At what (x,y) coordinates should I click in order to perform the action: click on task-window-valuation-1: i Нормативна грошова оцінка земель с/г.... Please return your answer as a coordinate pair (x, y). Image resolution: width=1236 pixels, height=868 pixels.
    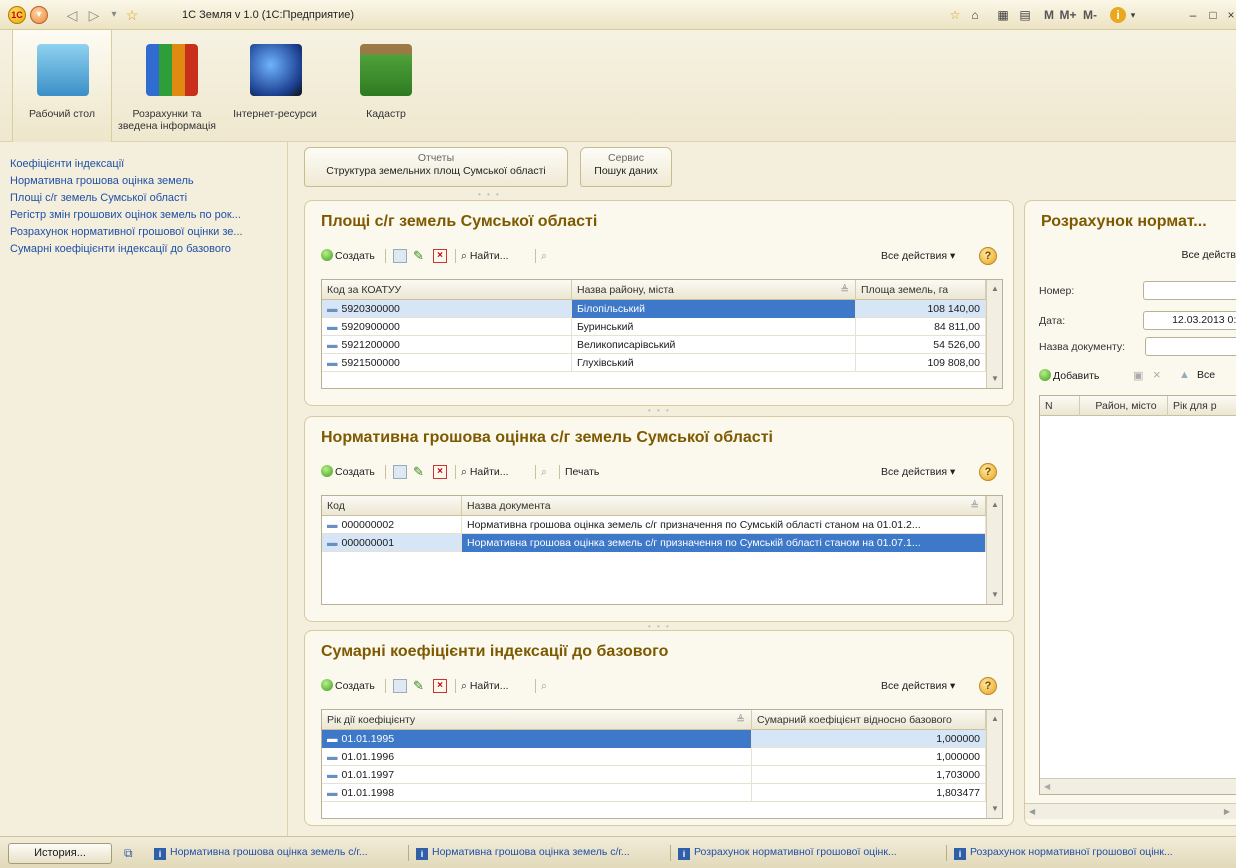
    Looking at the image, I should click on (261, 853).